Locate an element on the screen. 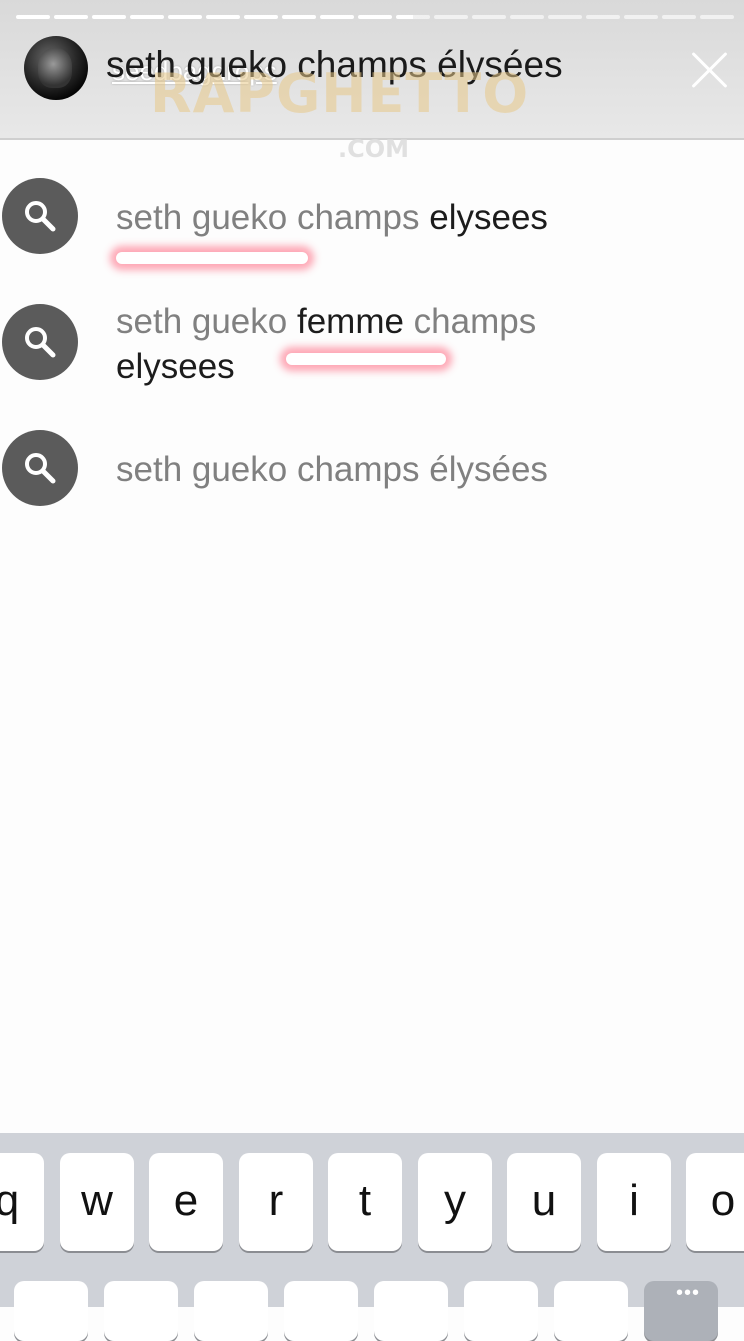 This screenshot has width=744, height=1341. avatar is located at coordinates (56, 68).